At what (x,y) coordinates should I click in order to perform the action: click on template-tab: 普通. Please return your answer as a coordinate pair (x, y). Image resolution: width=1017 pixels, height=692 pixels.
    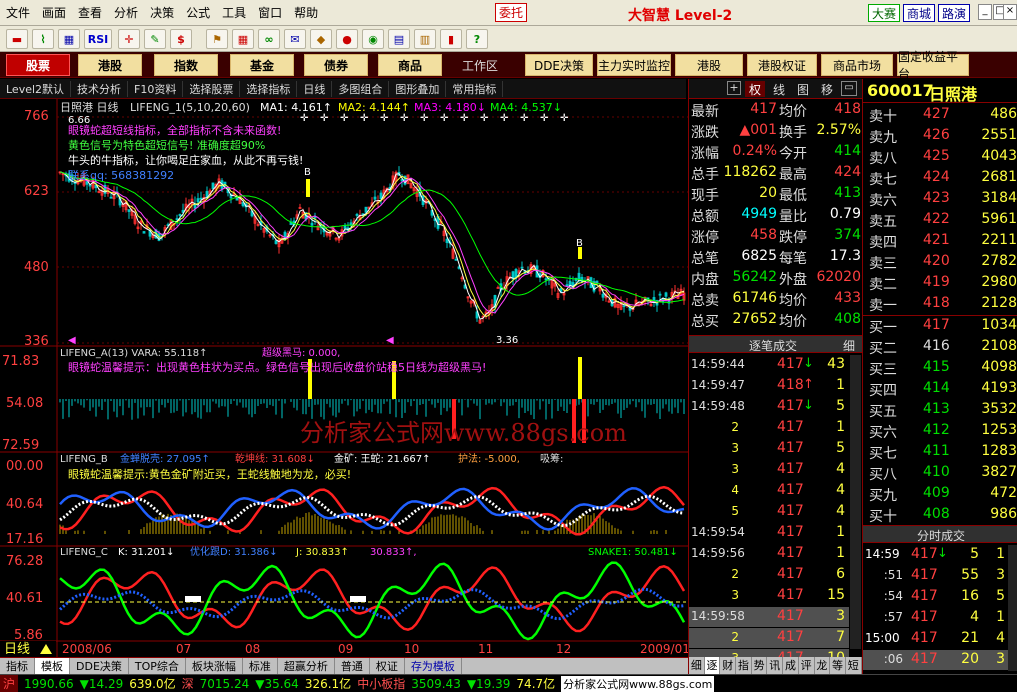
    Looking at the image, I should click on (352, 666).